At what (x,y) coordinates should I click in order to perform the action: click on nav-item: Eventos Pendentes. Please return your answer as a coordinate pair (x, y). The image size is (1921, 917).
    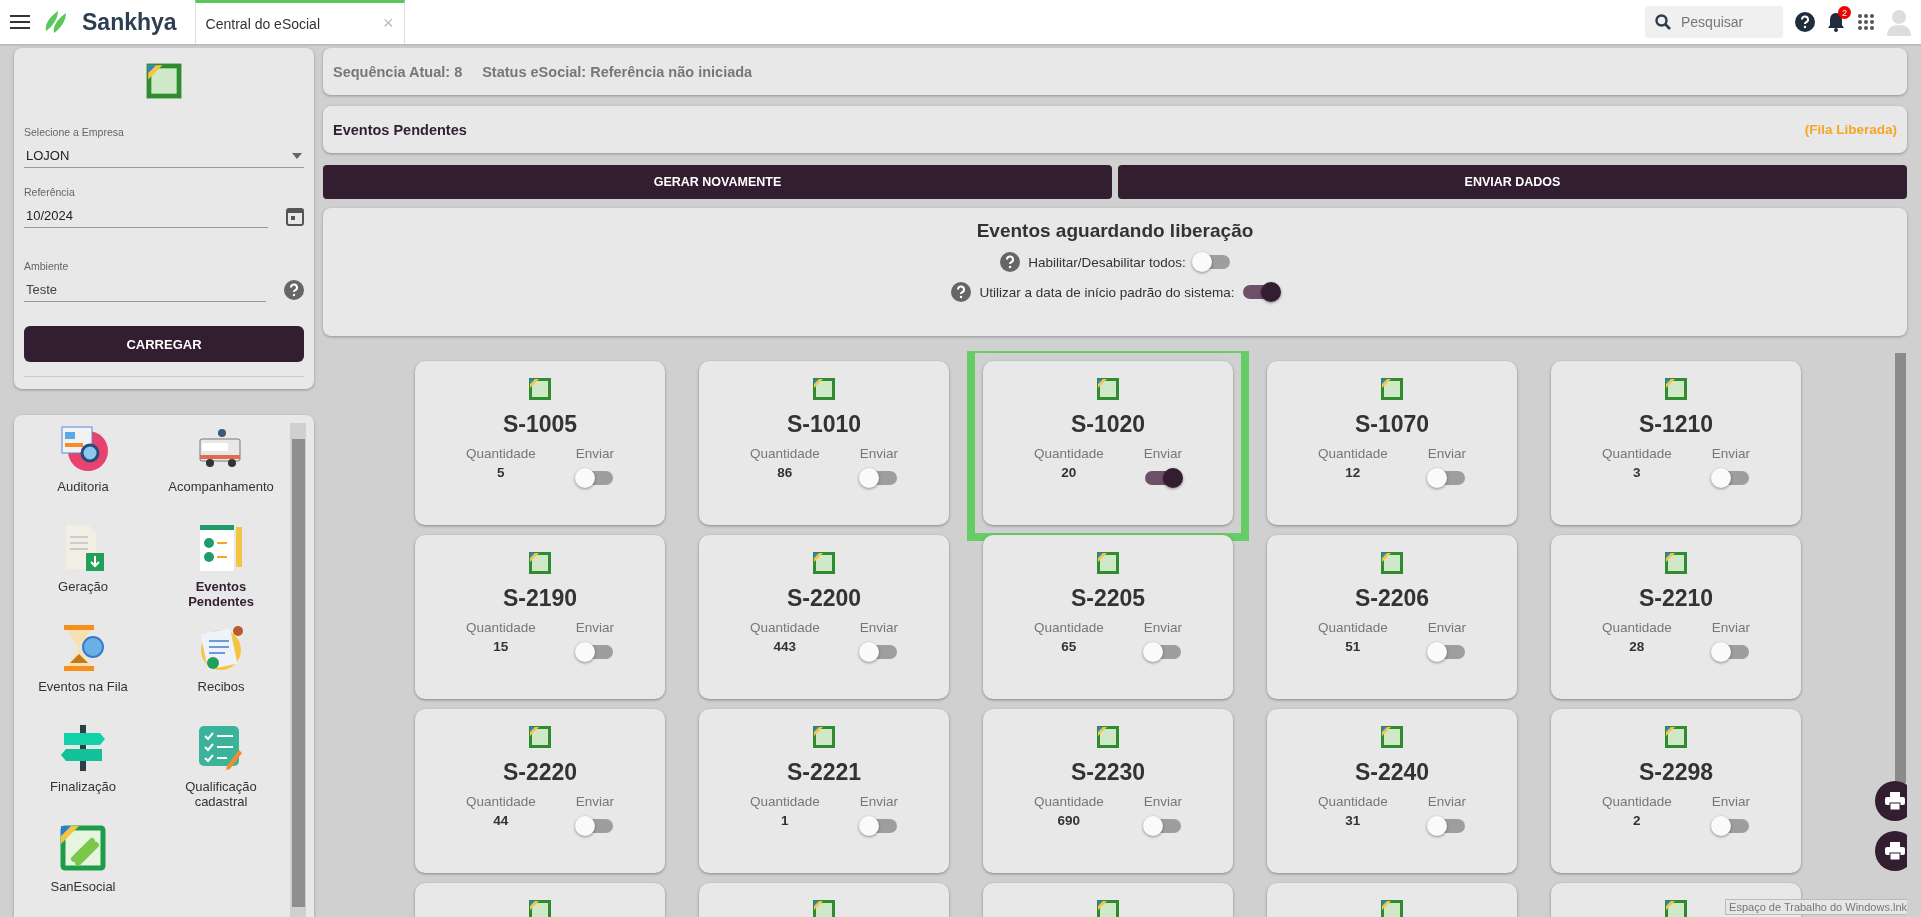
    Looking at the image, I should click on (221, 594).